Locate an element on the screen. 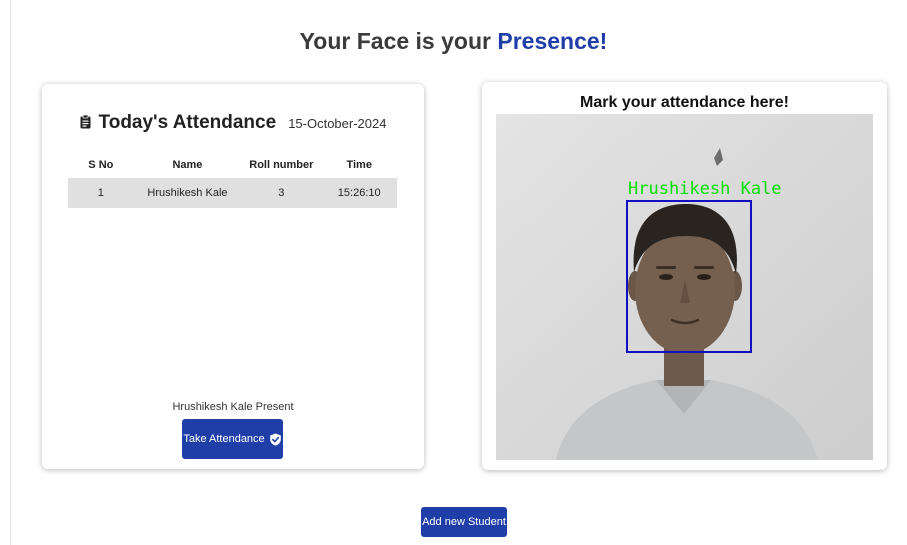  page-title-prefix: Your Face is your is located at coordinates (395, 41).